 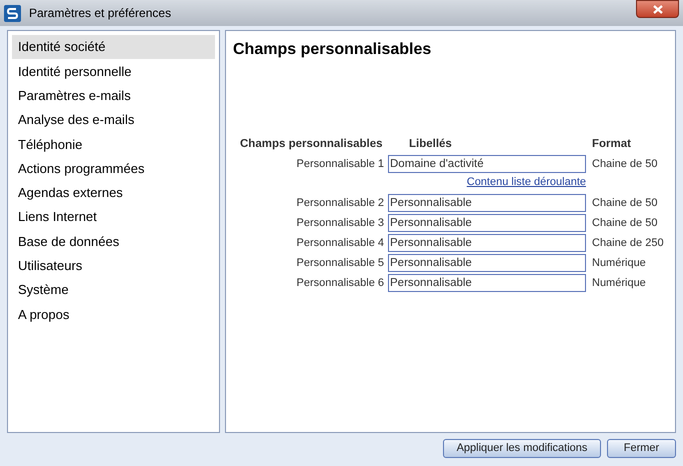 I want to click on field-label: Personnalisable 1, so click(x=340, y=164).